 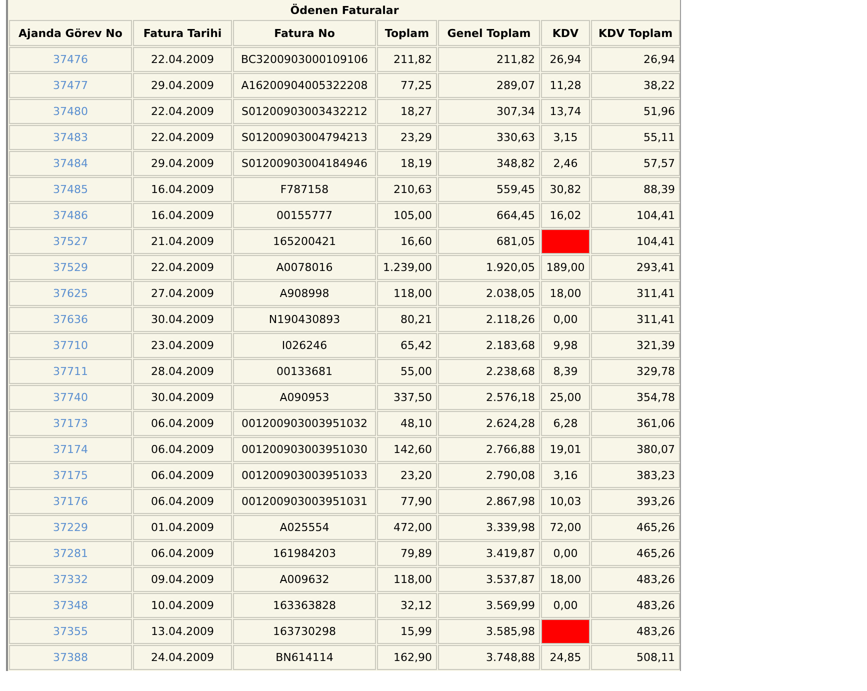 What do you see at coordinates (407, 423) in the screenshot?
I see `table-cell: 48,10` at bounding box center [407, 423].